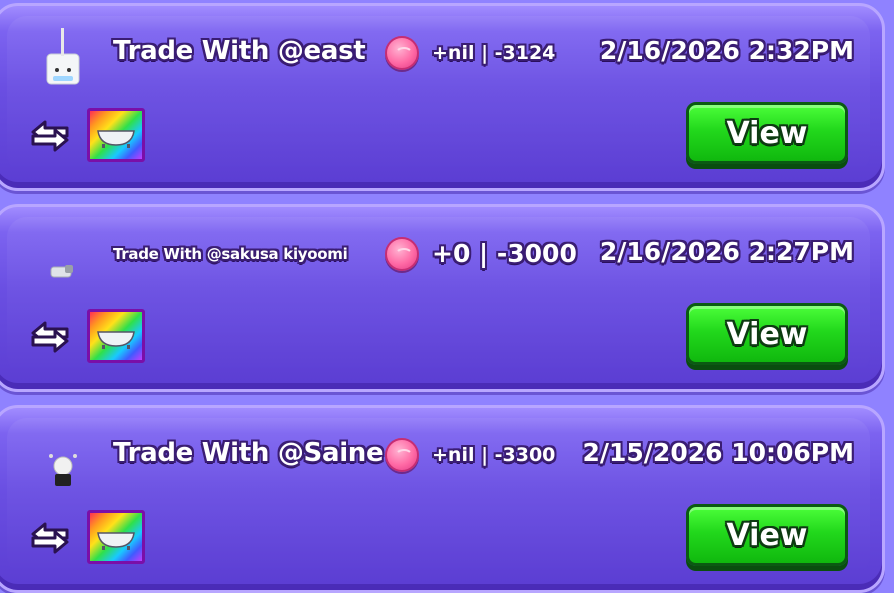 The width and height of the screenshot is (894, 593). Describe the element at coordinates (718, 452) in the screenshot. I see `trade-timestamp: 2/15/2026 10:06PM` at that location.